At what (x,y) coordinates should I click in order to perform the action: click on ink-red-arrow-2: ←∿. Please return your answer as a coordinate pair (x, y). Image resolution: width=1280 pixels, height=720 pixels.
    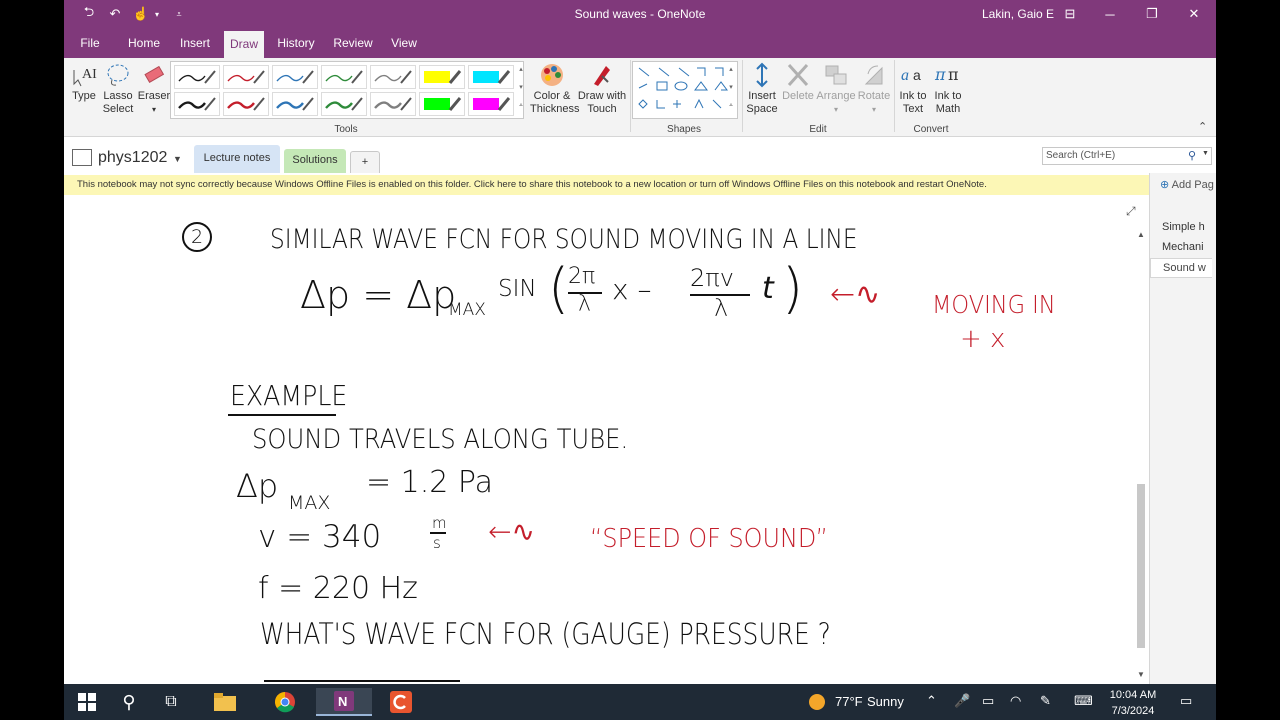
    Looking at the image, I should click on (511, 531).